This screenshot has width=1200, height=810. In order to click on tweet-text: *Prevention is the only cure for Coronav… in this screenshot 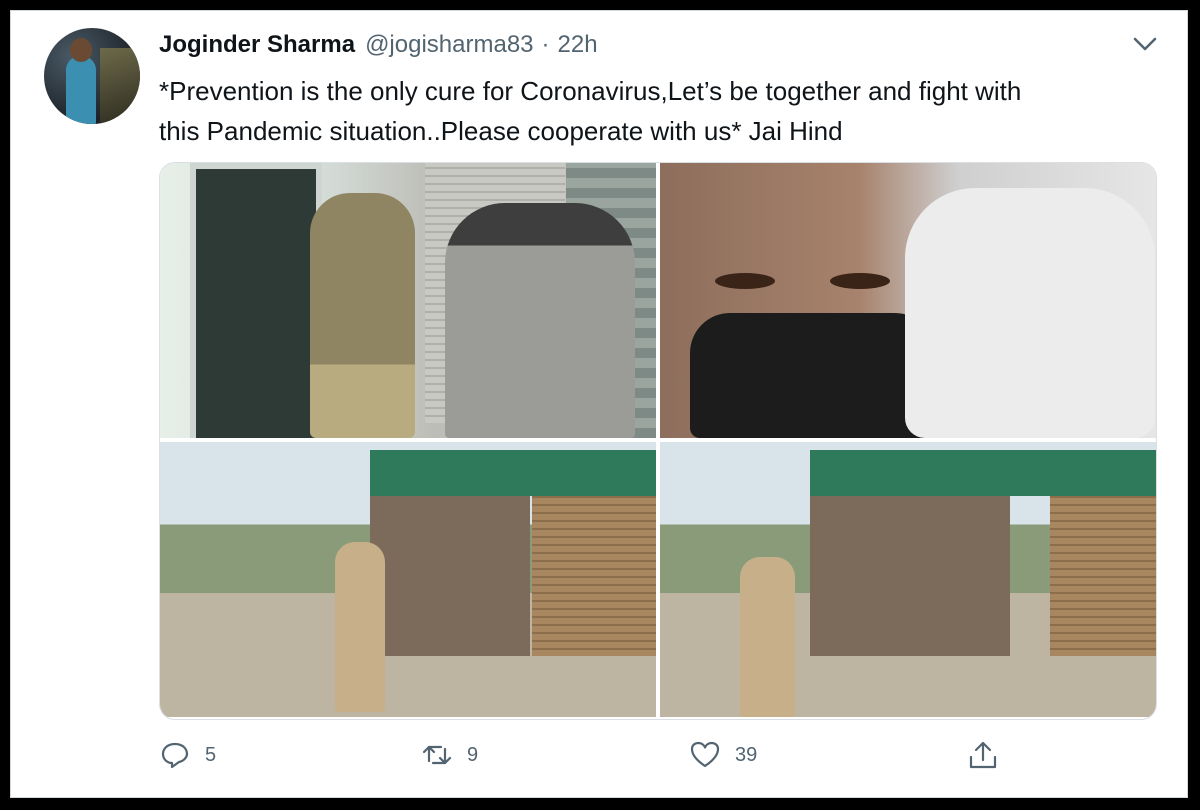, I will do `click(590, 111)`.